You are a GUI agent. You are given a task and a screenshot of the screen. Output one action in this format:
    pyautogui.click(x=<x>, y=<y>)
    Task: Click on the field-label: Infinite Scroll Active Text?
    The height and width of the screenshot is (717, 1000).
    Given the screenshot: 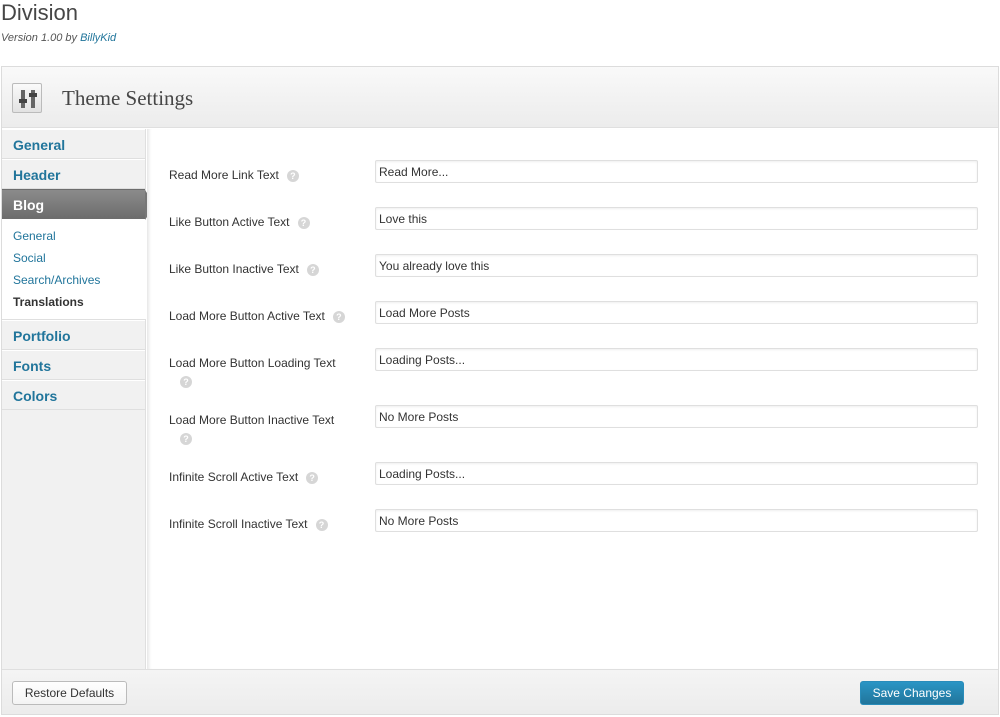 What is the action you would take?
    pyautogui.click(x=259, y=477)
    